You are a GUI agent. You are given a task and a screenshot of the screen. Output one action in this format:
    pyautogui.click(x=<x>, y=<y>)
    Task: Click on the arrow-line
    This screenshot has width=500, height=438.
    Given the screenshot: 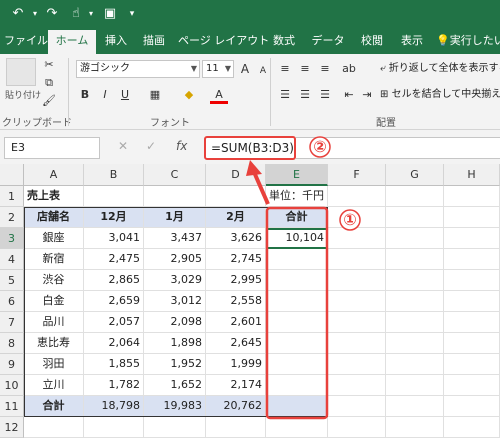 What is the action you would take?
    pyautogui.click(x=261, y=188)
    